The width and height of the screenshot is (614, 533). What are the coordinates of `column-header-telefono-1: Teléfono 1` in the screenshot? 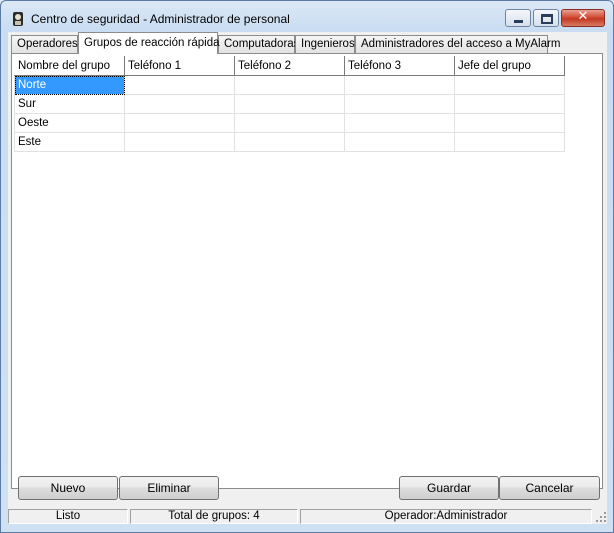 It's located at (179, 66).